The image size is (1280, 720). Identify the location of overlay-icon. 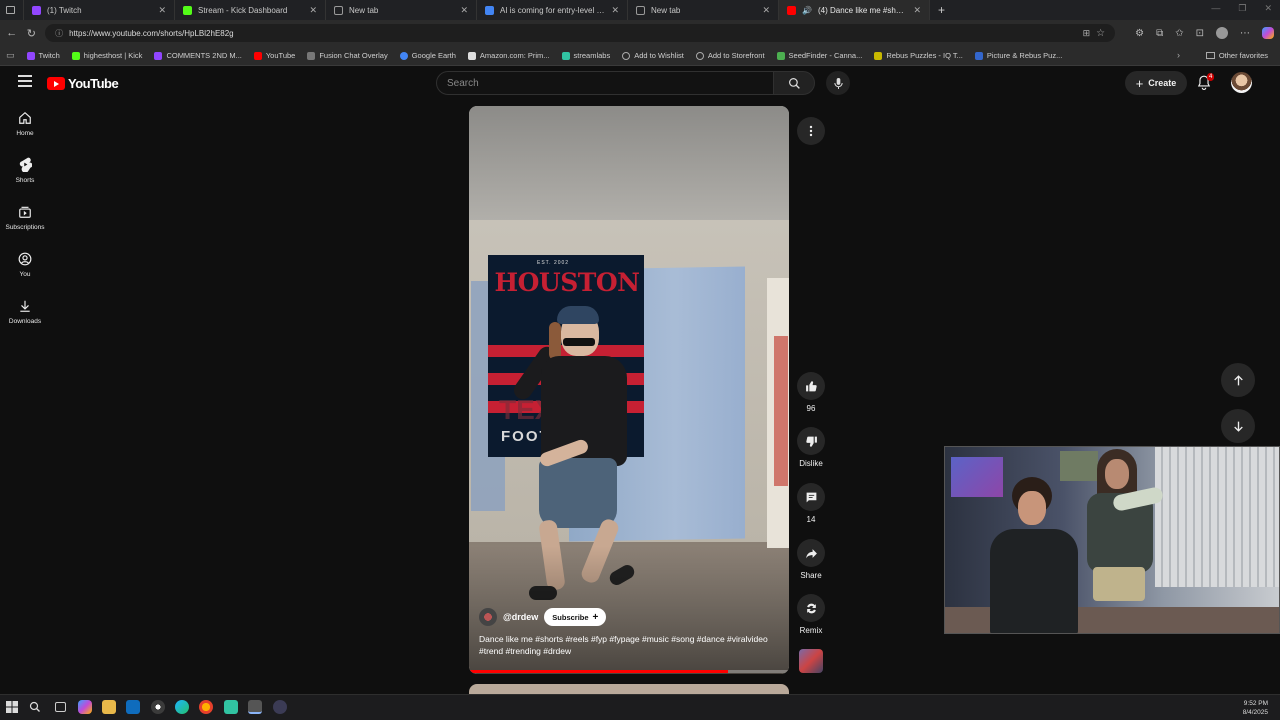
(311, 55).